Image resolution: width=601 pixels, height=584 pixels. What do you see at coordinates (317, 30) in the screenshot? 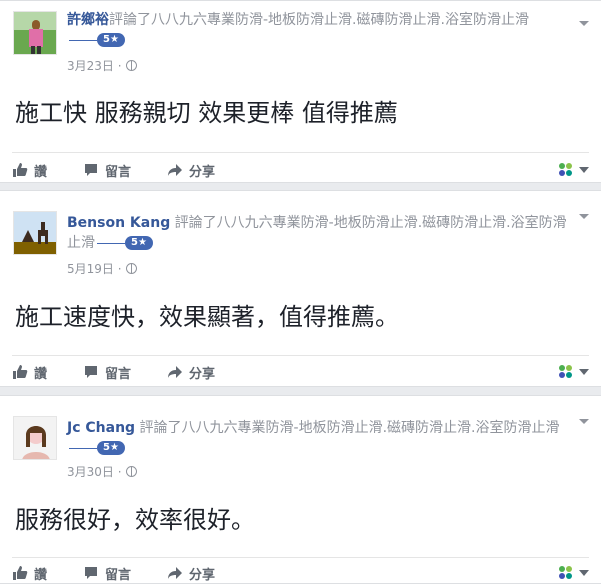
I see `post-header: 許鄉裕評論了八八九六專業防滑-地板防滑止滑.磁磚防滑止滑.浴室防滑止滑 5★` at bounding box center [317, 30].